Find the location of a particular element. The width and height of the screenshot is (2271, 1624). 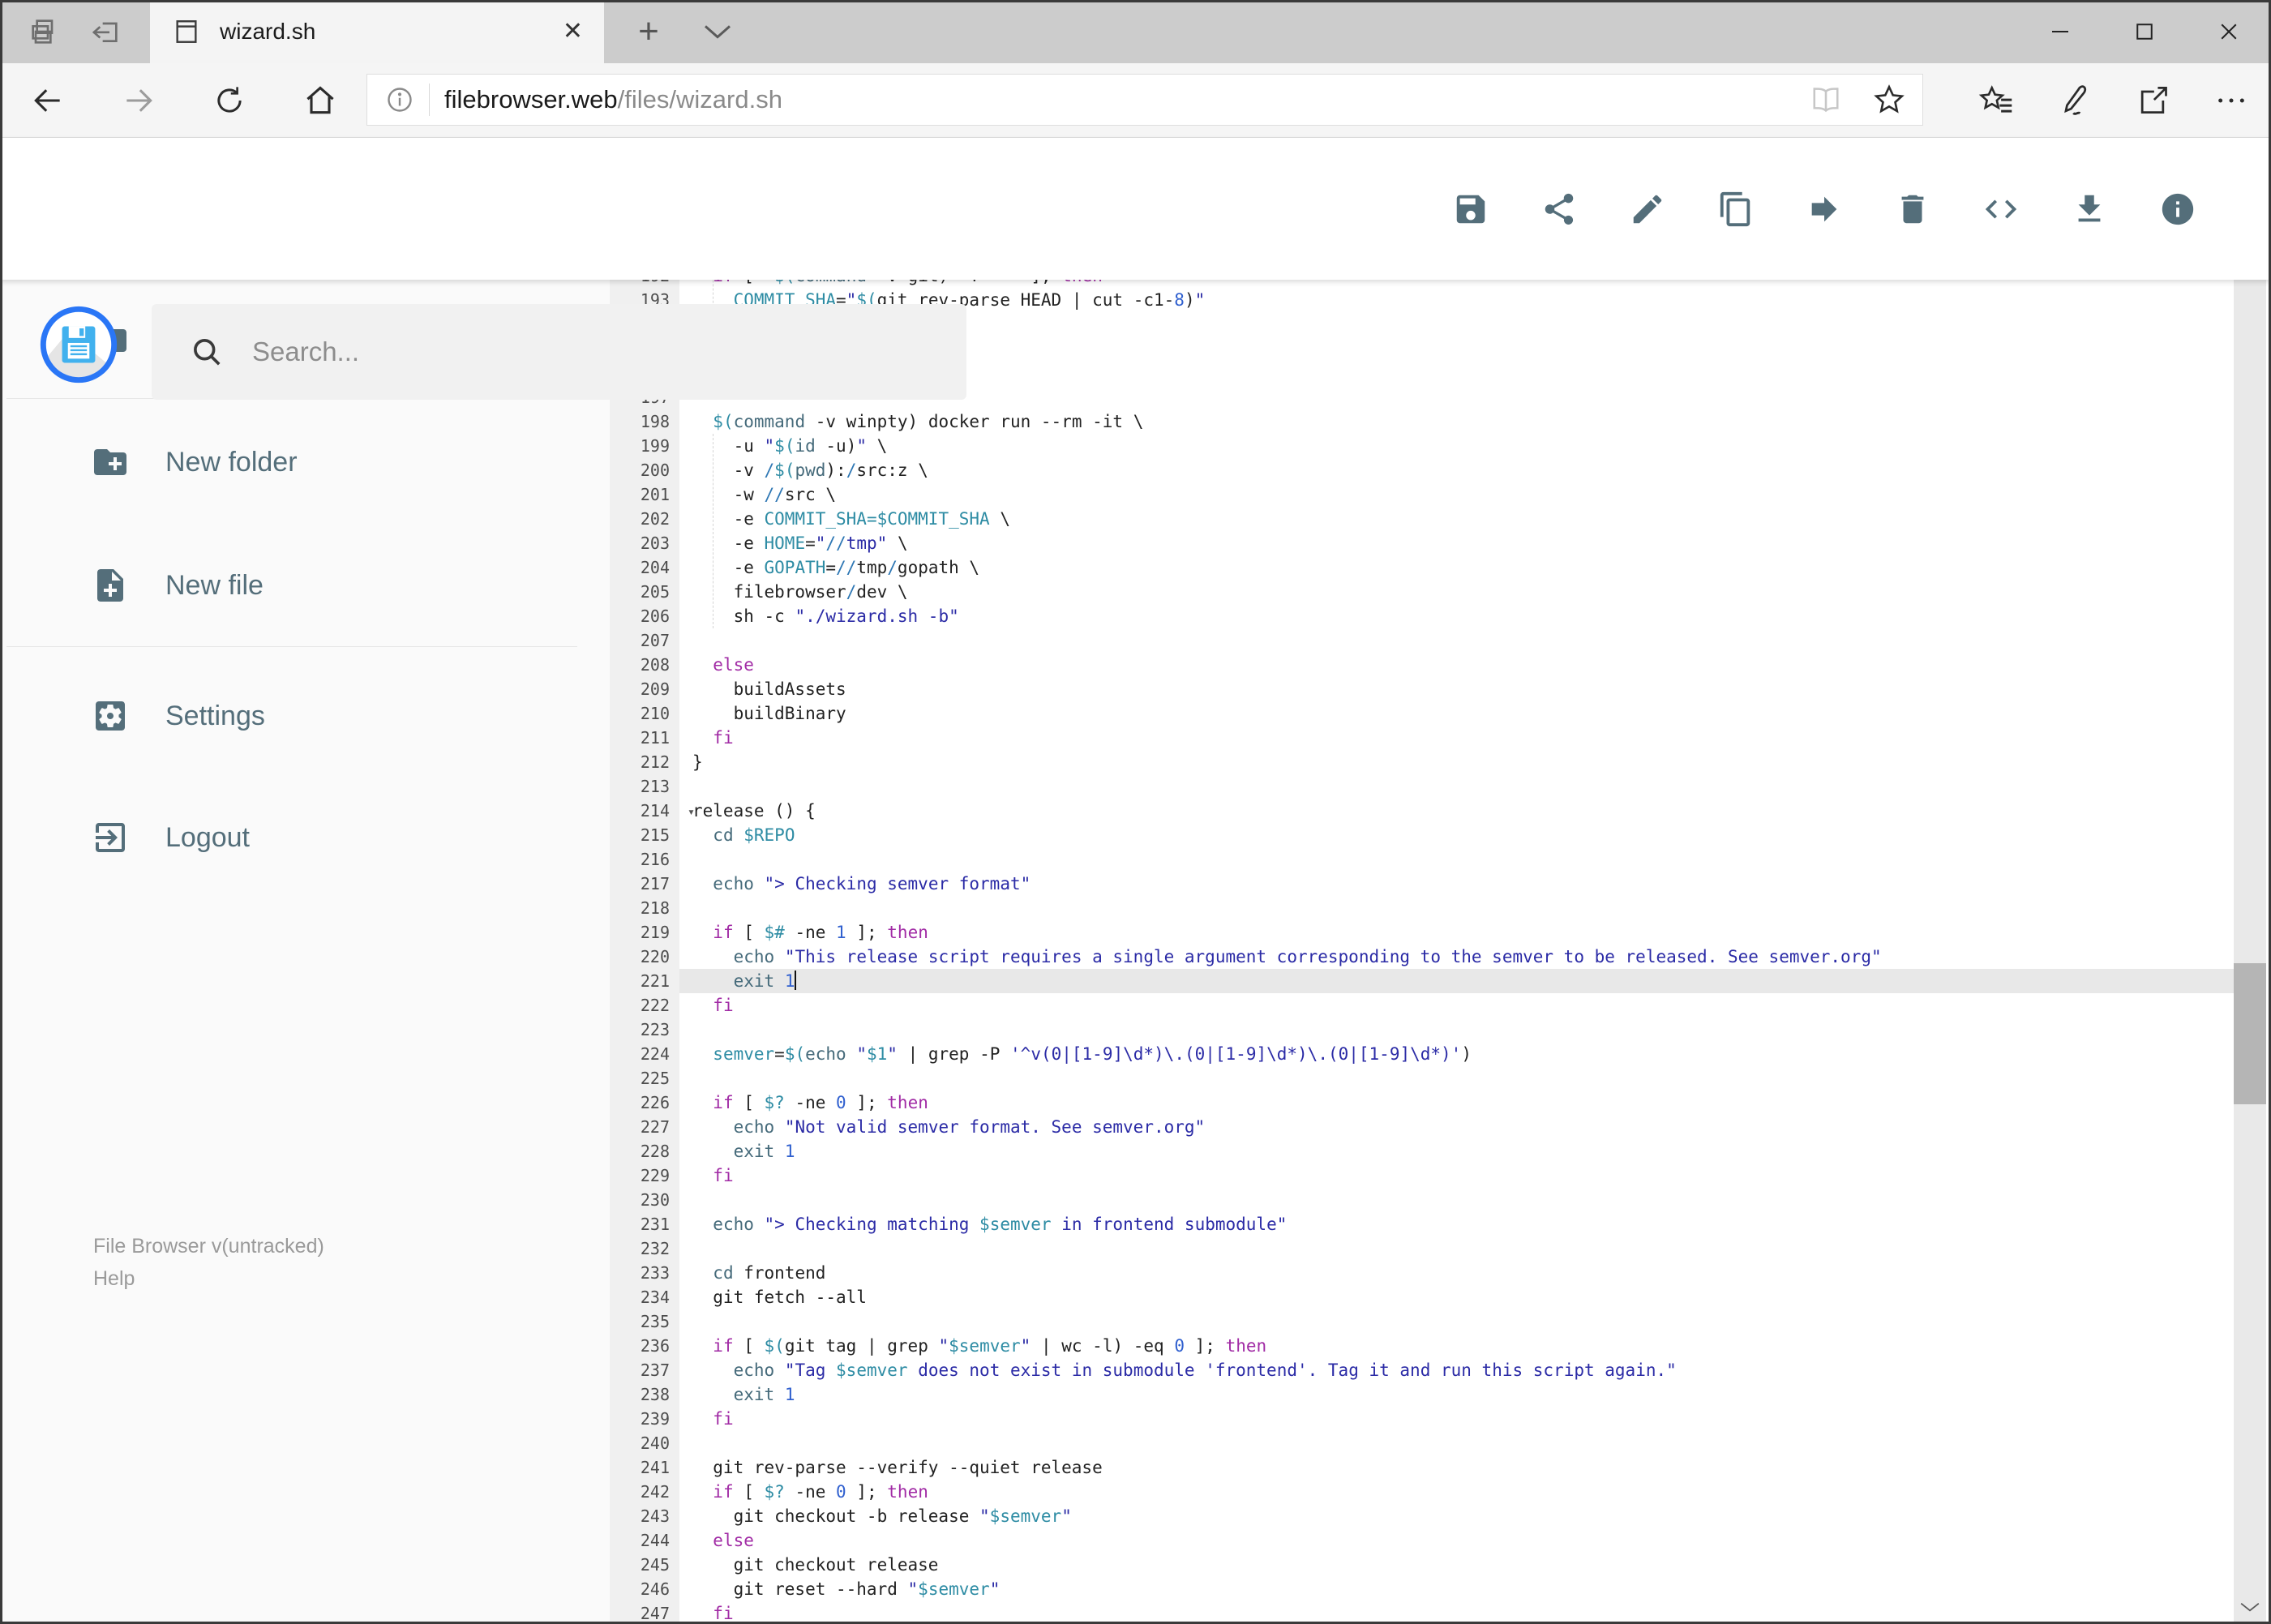

code-line: 212} is located at coordinates (1422, 762).